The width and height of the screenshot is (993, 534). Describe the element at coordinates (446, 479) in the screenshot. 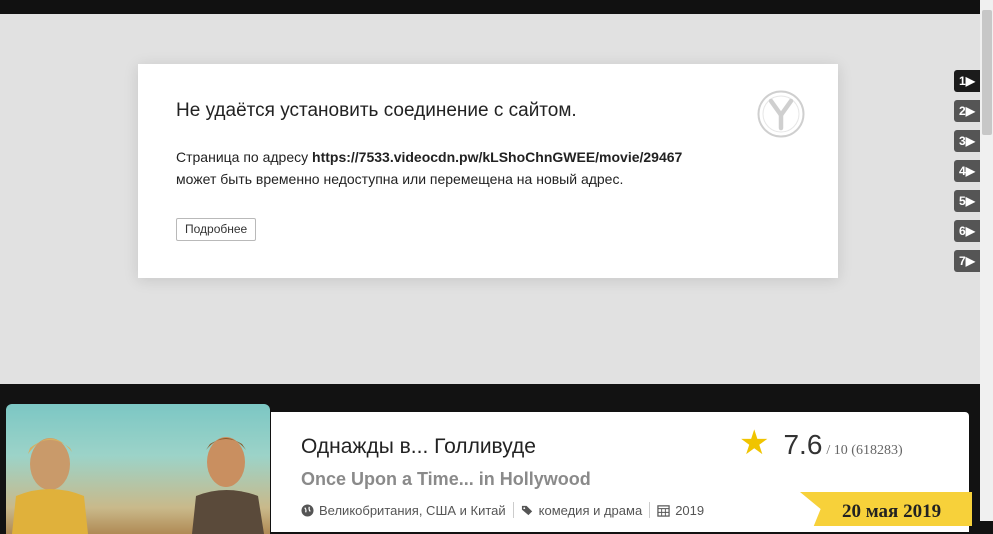

I see `movie-original-title: Once Upon a Time... in Hollywood` at that location.